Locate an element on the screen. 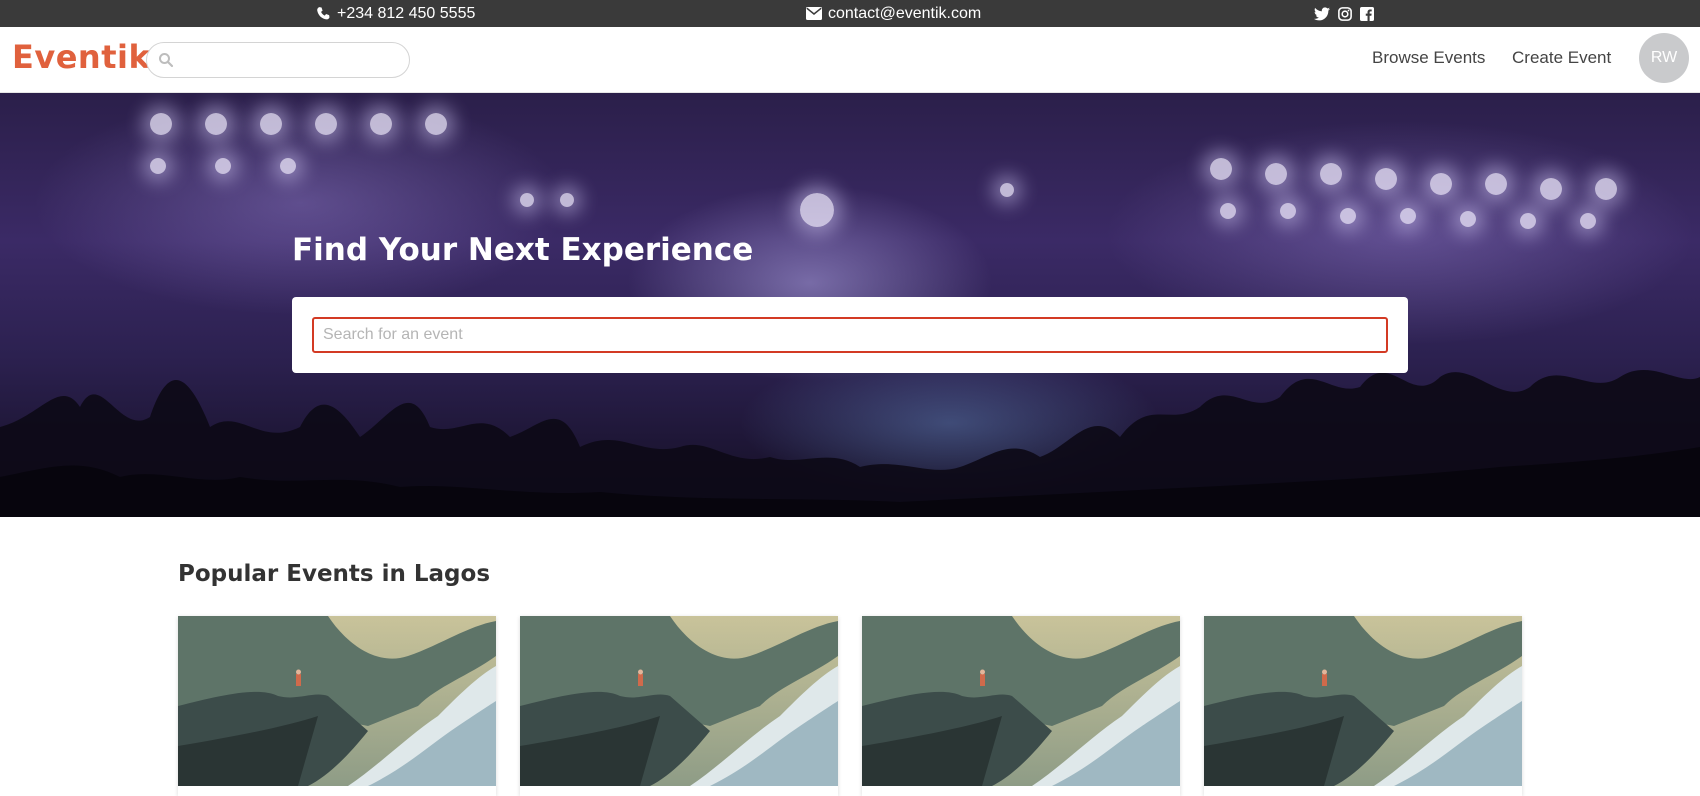 The width and height of the screenshot is (1700, 796). nav-search-box is located at coordinates (278, 60).